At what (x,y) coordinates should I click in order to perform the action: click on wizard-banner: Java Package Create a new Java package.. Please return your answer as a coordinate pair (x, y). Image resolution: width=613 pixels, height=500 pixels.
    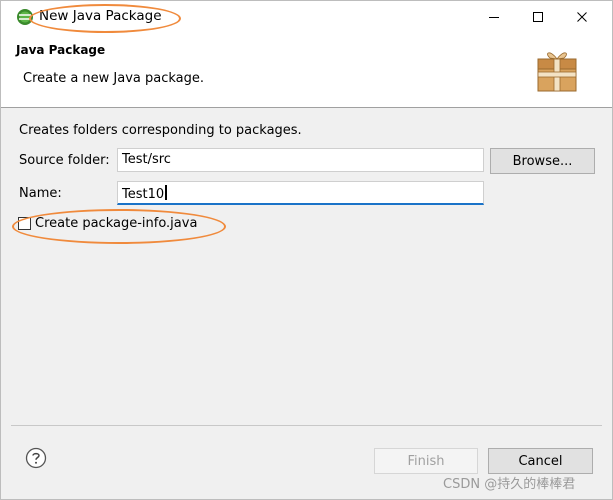
    Looking at the image, I should click on (306, 70).